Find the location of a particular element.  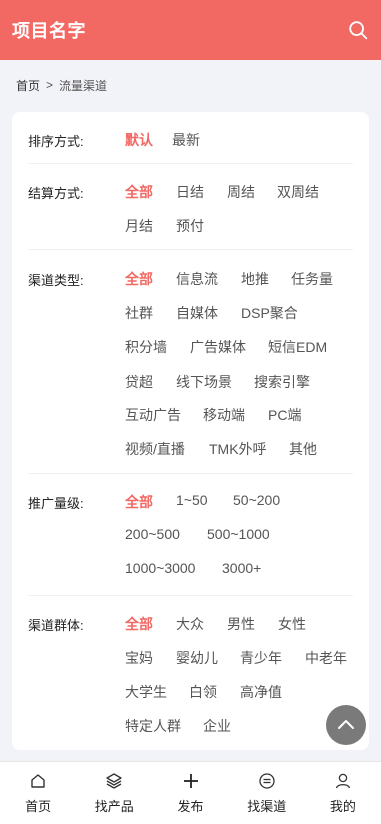

channel-type-option: 视频/直播 is located at coordinates (155, 449).